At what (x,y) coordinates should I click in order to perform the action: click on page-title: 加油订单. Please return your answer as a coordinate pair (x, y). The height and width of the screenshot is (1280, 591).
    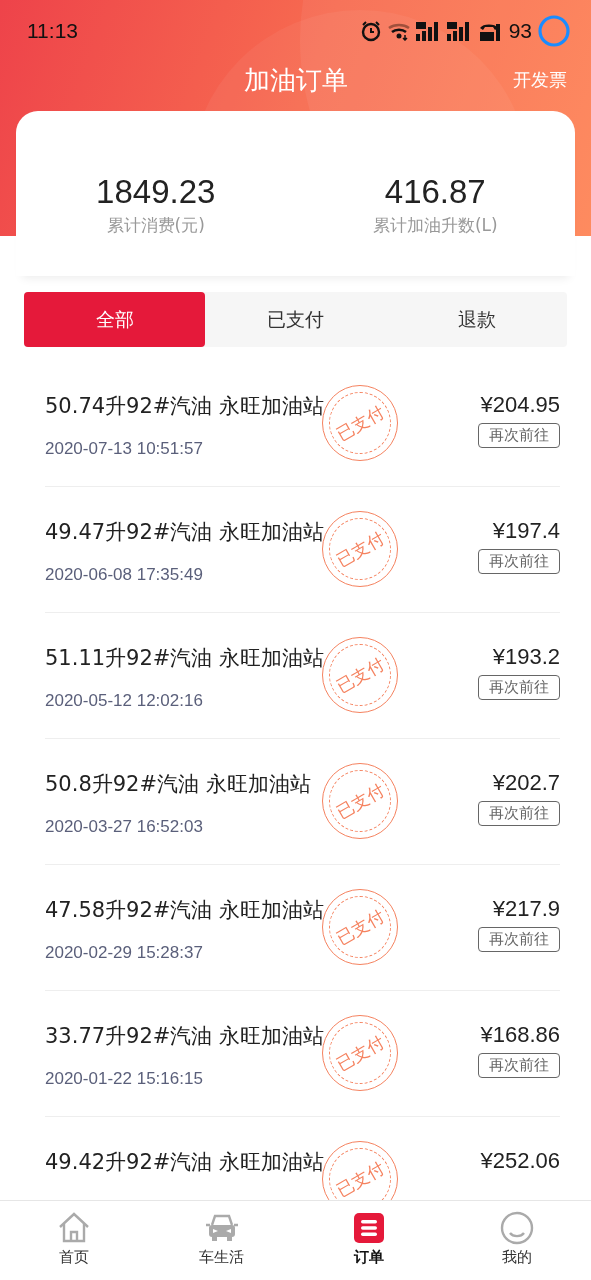
    Looking at the image, I should click on (295, 80).